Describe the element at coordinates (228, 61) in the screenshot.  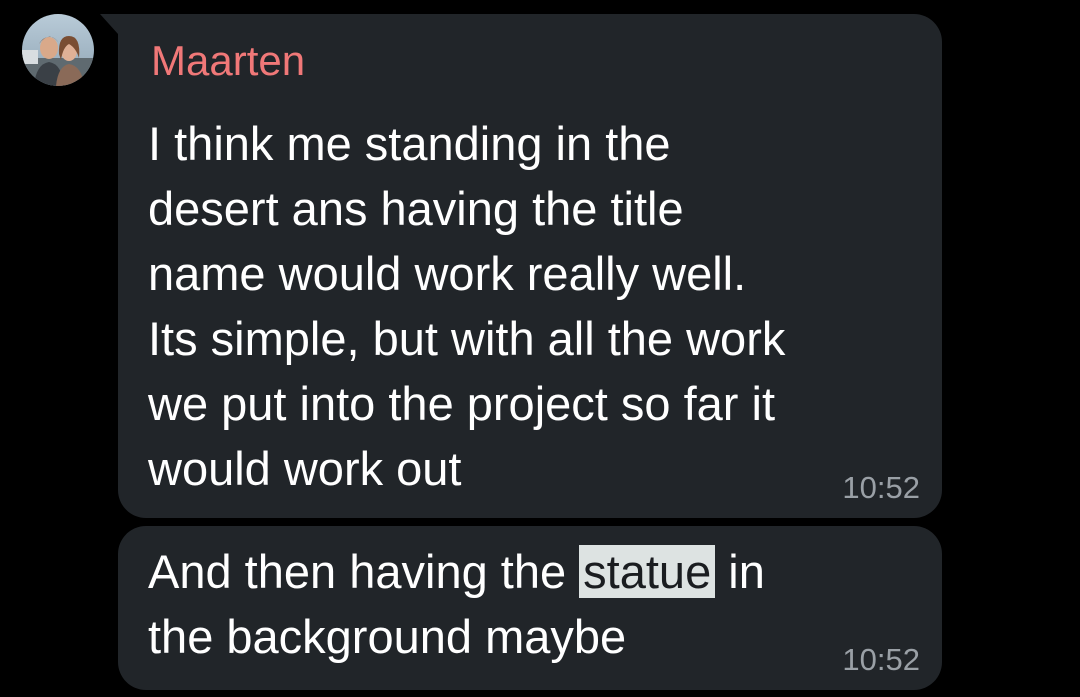
I see `sender-name: Maarten` at that location.